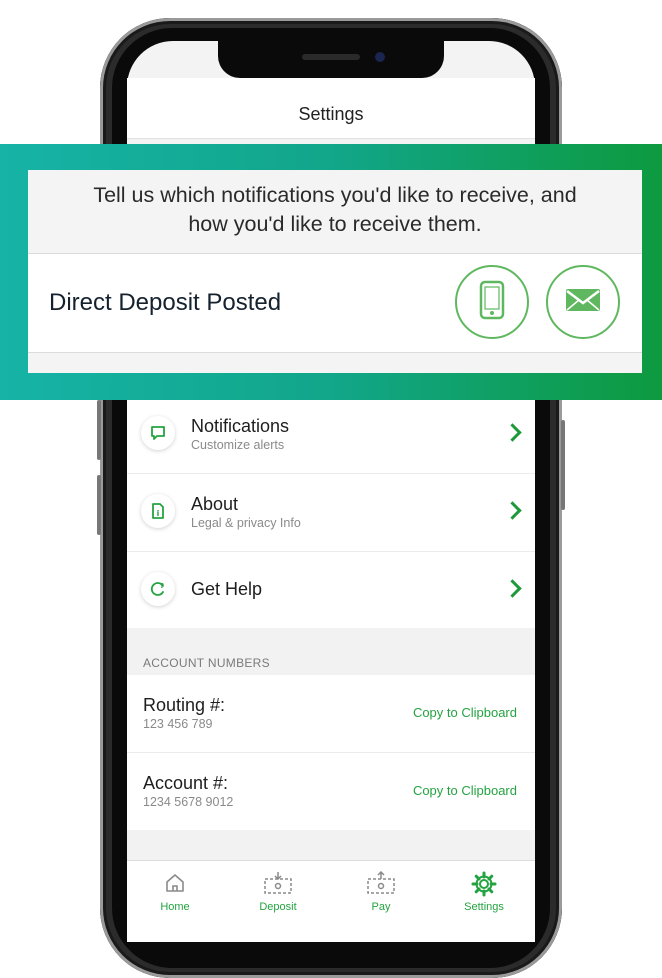  What do you see at coordinates (331, 591) in the screenshot?
I see `menu-item-get-help: ? Get Help` at bounding box center [331, 591].